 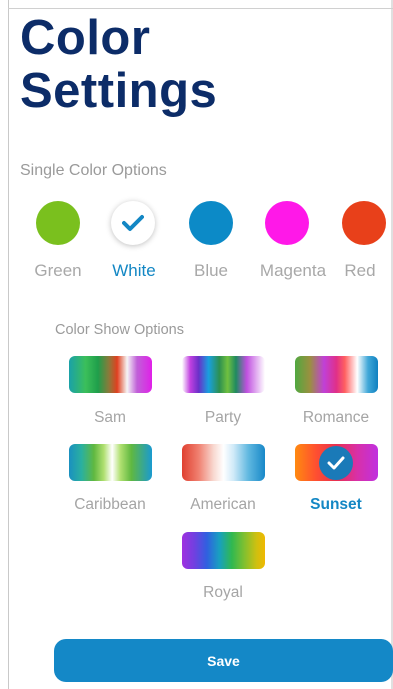 What do you see at coordinates (110, 374) in the screenshot?
I see `show-tile-sam` at bounding box center [110, 374].